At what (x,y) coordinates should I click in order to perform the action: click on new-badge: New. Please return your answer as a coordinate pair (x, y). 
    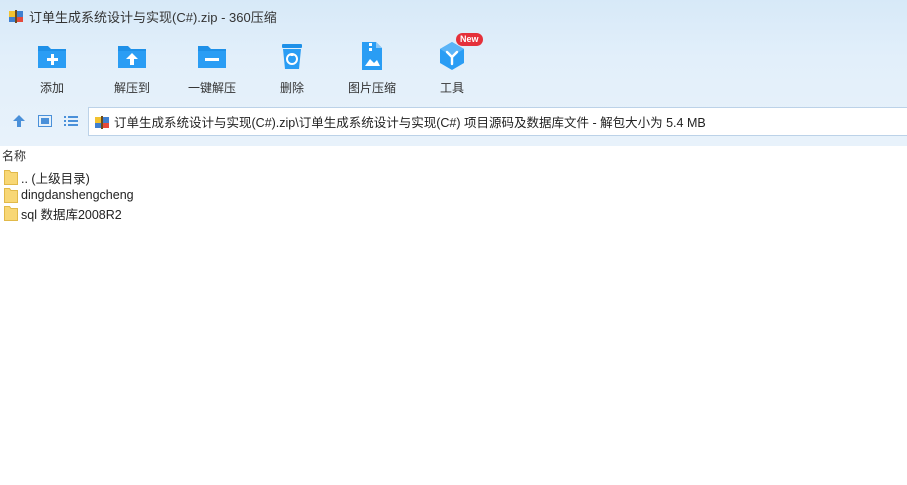
    Looking at the image, I should click on (469, 39).